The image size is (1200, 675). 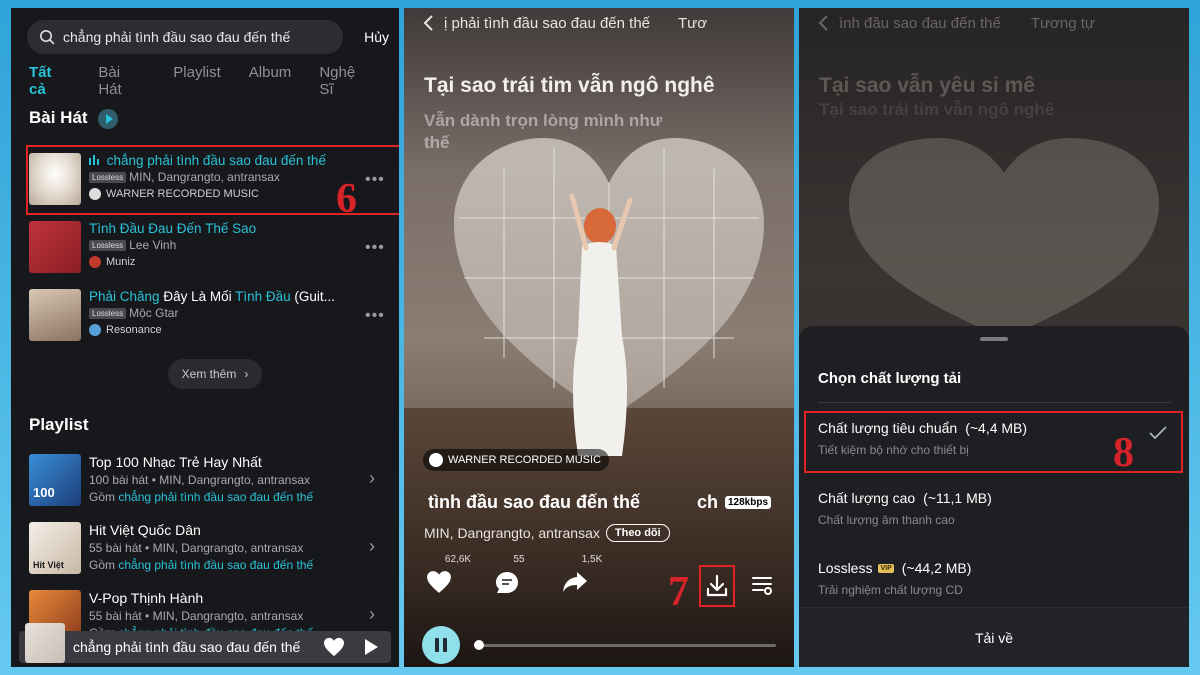 I want to click on search-query: chẳng phải tình đầu sao đau đến thế, so click(x=177, y=37).